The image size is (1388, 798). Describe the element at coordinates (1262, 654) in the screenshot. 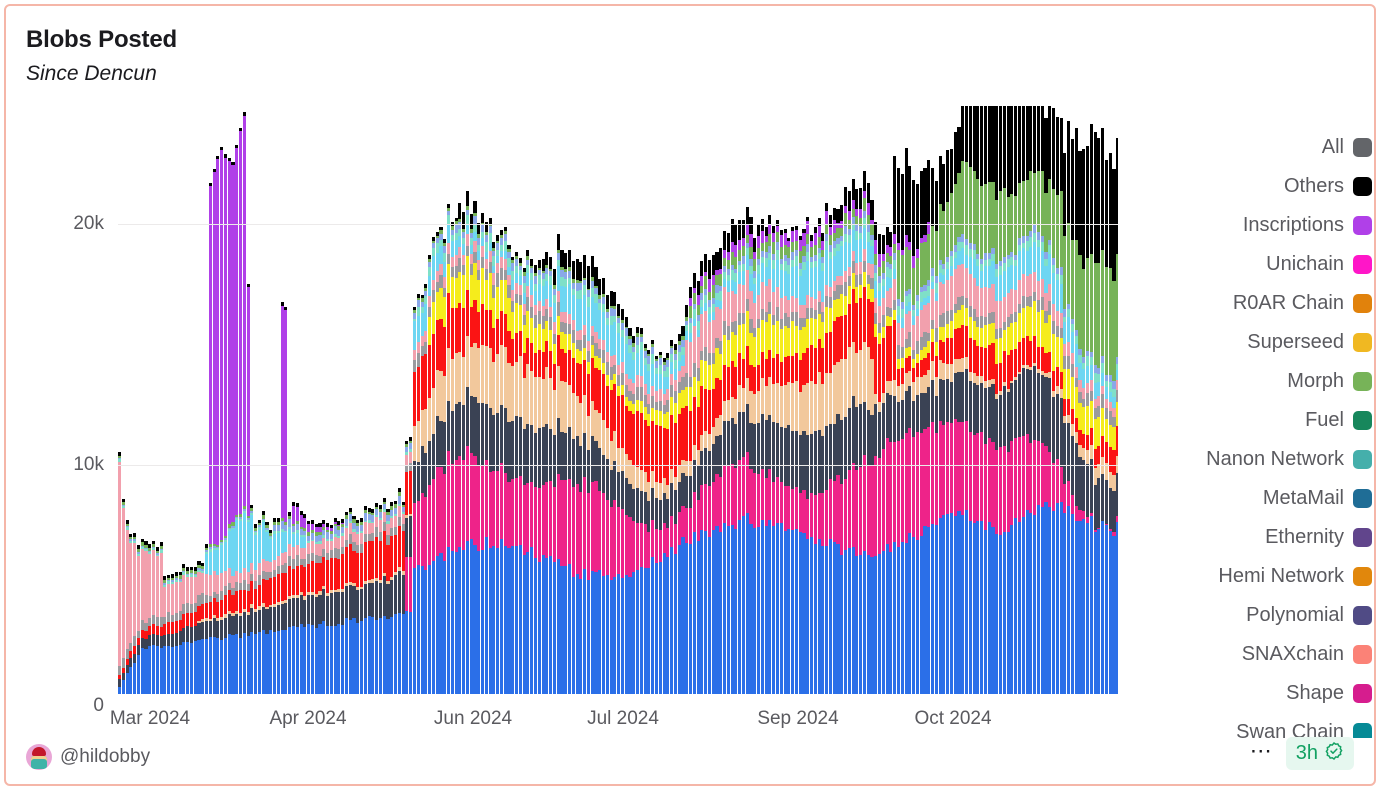

I see `legend-item: SNAXchain` at that location.